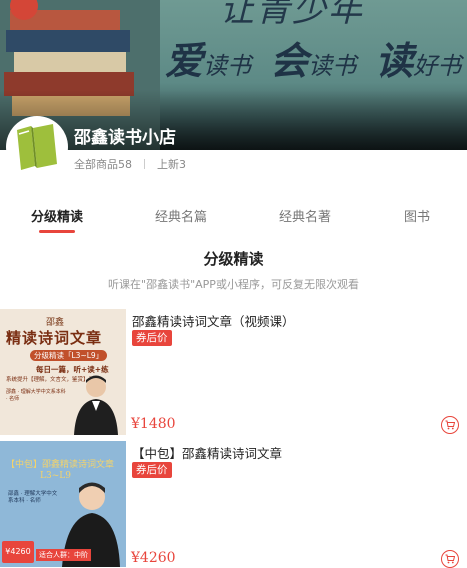 This screenshot has height=568, width=467. Describe the element at coordinates (233, 284) in the screenshot. I see `section-subtitle: 听课在"邵鑫读书"APP或小程序，可反复无限次观看` at that location.